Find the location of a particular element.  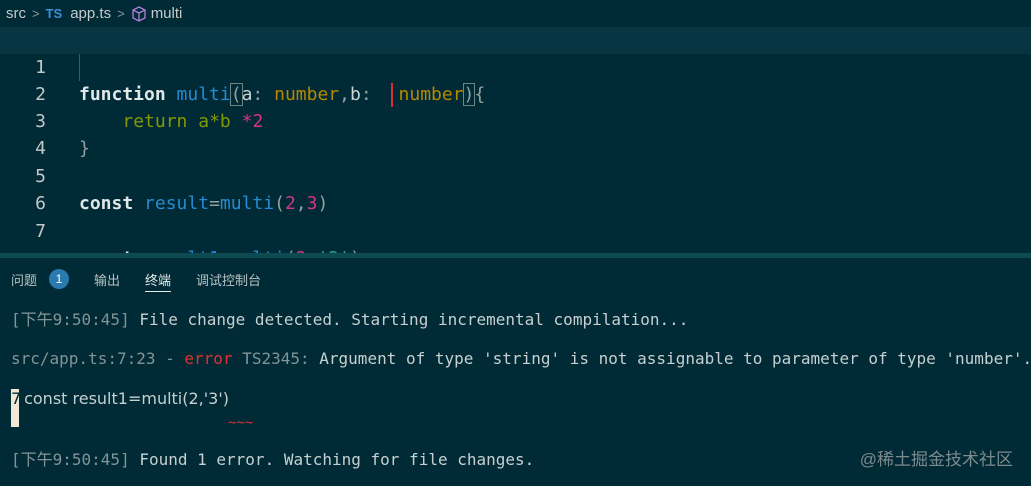

tab-terminal-label: 终端 is located at coordinates (158, 280).